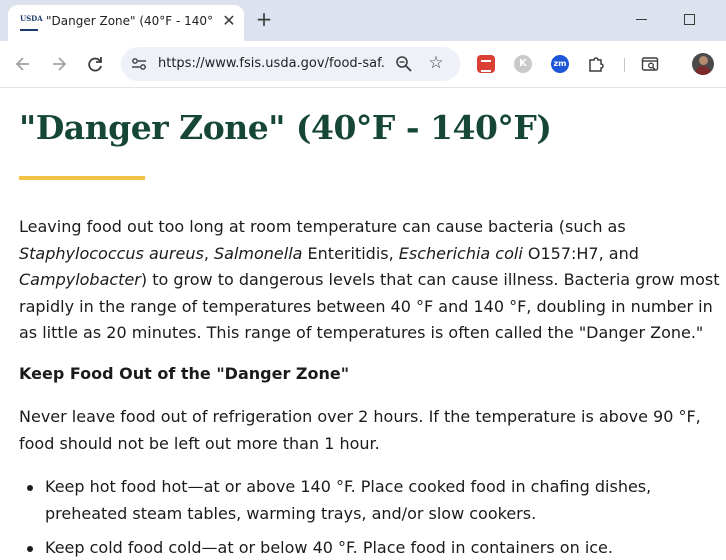 The width and height of the screenshot is (726, 560). What do you see at coordinates (523, 64) in the screenshot?
I see `k-extension-icon: K` at bounding box center [523, 64].